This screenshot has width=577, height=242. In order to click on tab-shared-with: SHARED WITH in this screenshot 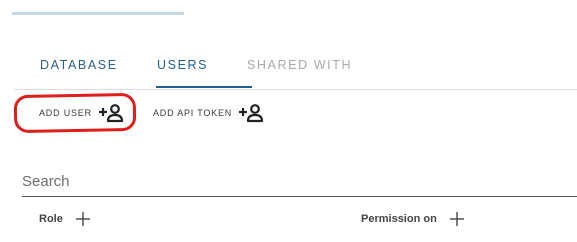, I will do `click(299, 65)`.